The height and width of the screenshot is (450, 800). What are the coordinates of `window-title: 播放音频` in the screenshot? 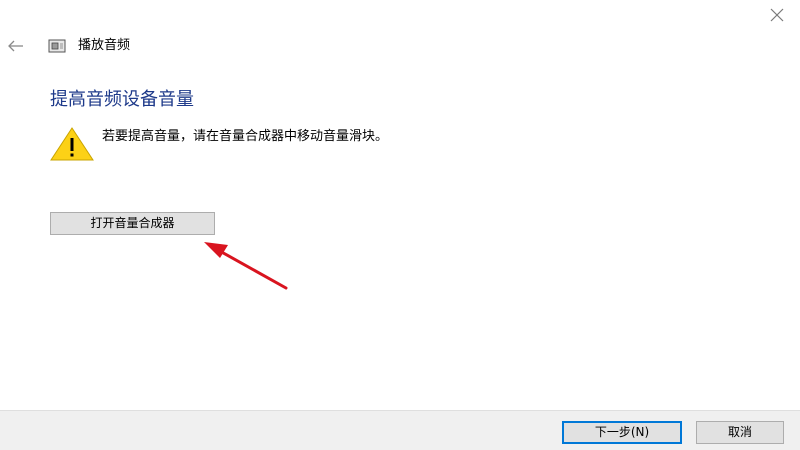 It's located at (104, 45).